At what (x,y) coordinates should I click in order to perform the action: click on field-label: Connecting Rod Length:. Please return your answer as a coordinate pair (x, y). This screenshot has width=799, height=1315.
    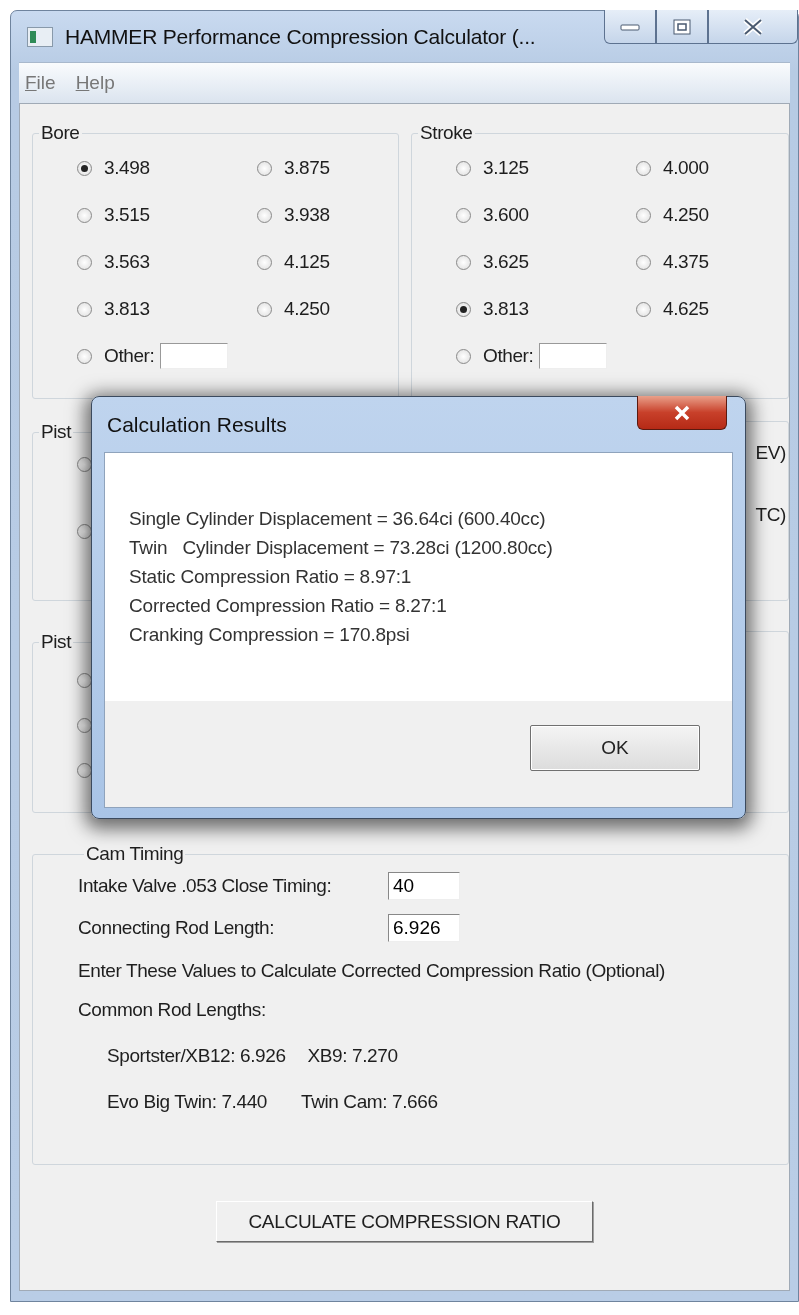
    Looking at the image, I should click on (177, 928).